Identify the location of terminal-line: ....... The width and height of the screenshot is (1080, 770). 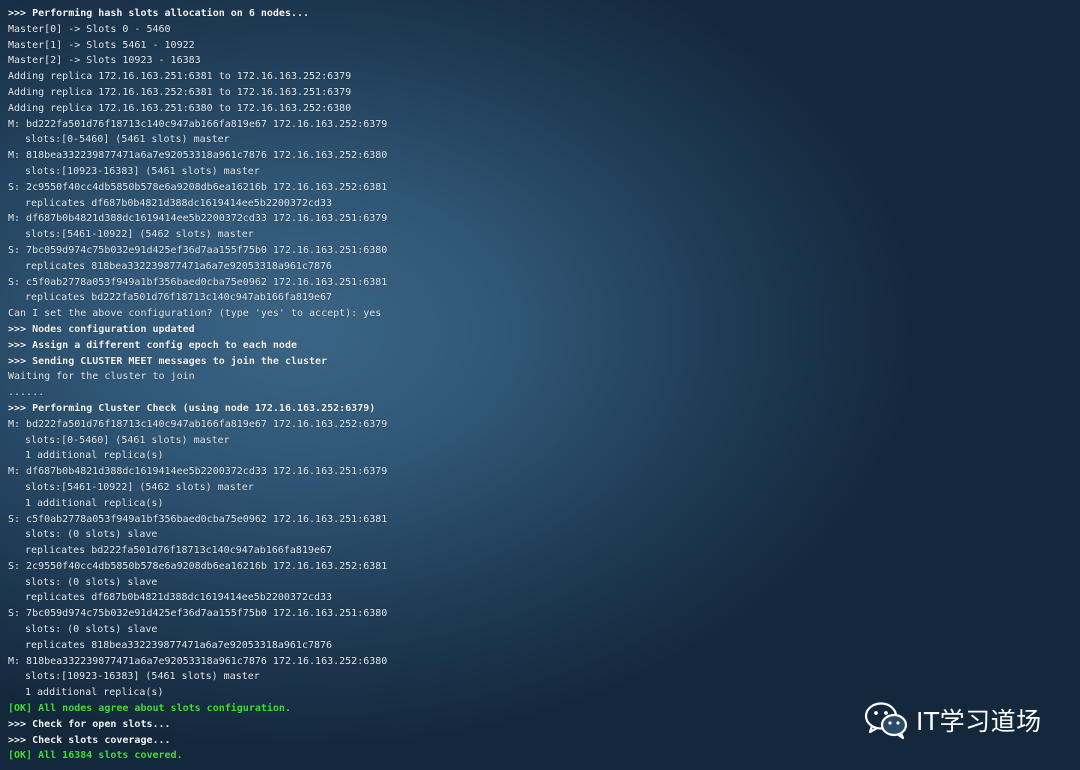
(26, 393).